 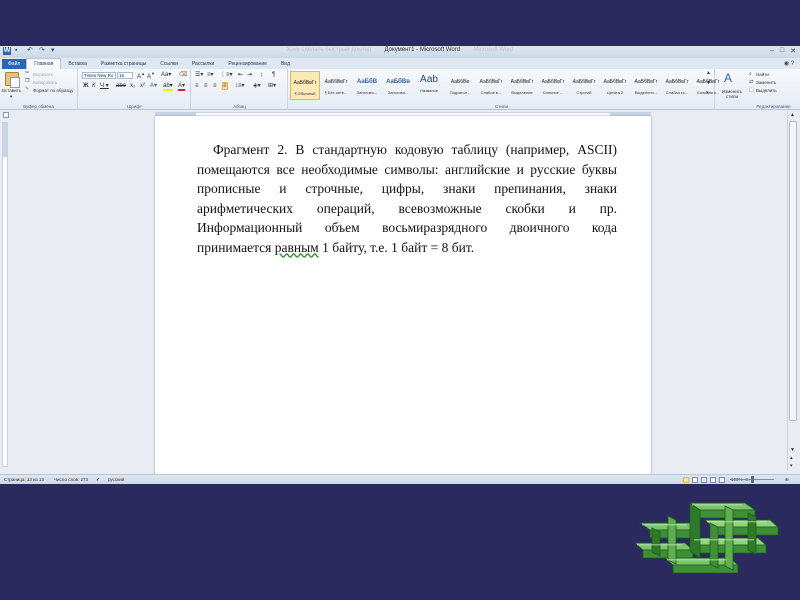 I want to click on change-styles-button: Изменить стили, so click(x=732, y=94).